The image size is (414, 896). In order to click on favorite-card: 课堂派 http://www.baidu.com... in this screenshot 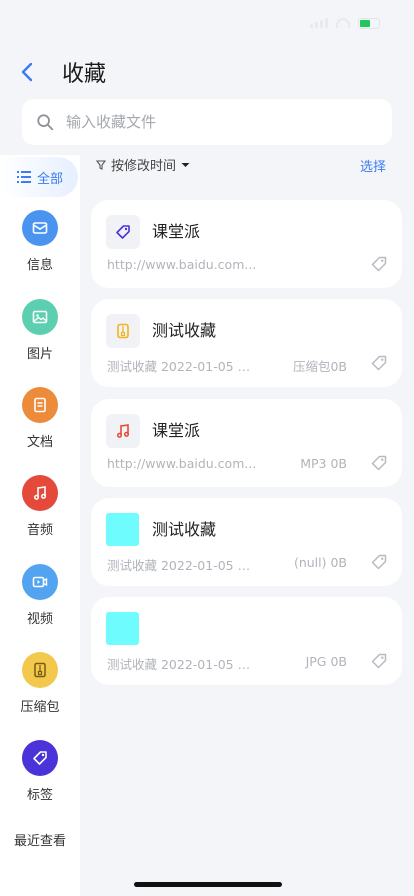, I will do `click(246, 244)`.